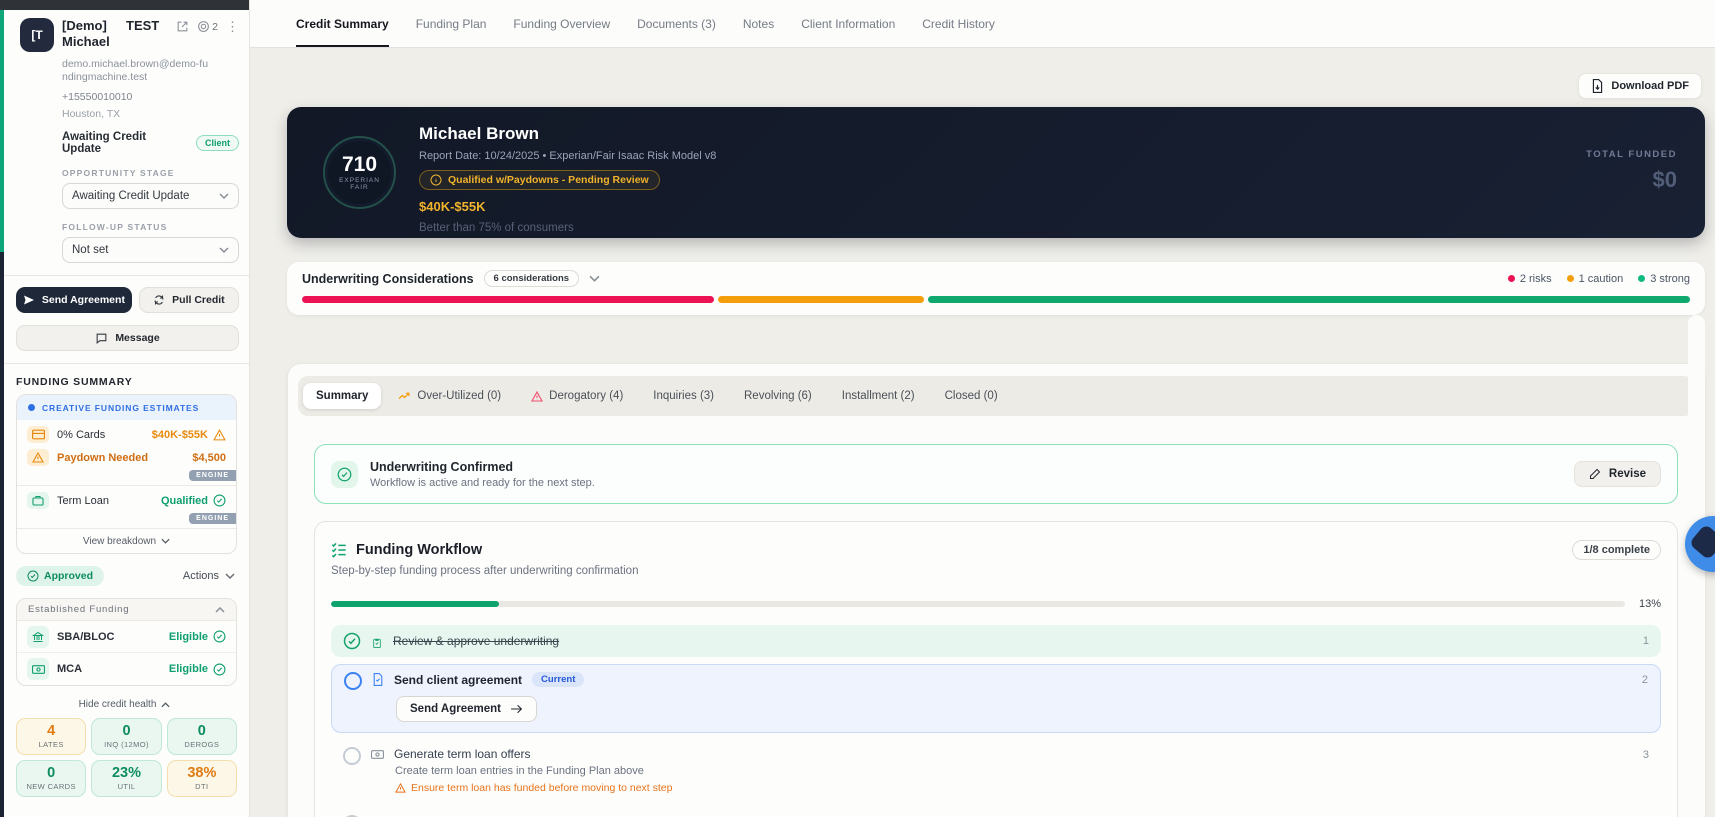 This screenshot has width=1715, height=817. I want to click on hide-credit-health-link: Hide credit health, so click(124, 704).